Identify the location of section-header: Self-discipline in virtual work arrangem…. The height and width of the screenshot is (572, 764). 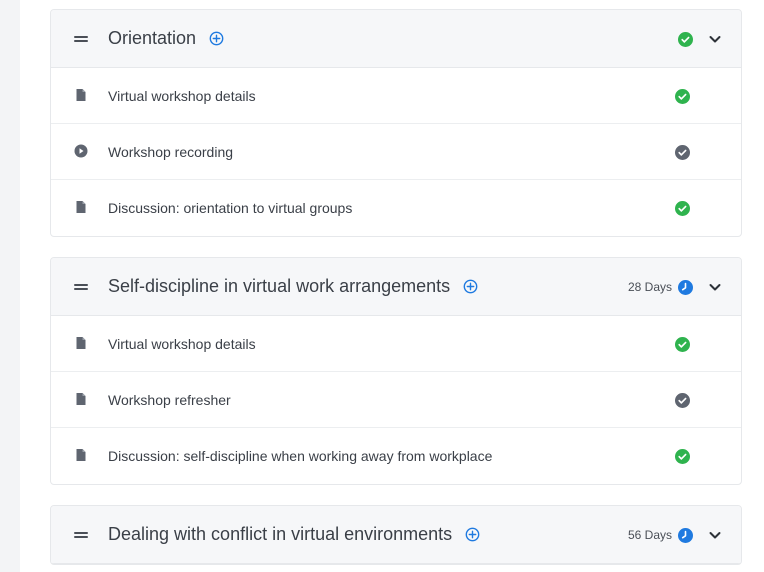
(396, 287).